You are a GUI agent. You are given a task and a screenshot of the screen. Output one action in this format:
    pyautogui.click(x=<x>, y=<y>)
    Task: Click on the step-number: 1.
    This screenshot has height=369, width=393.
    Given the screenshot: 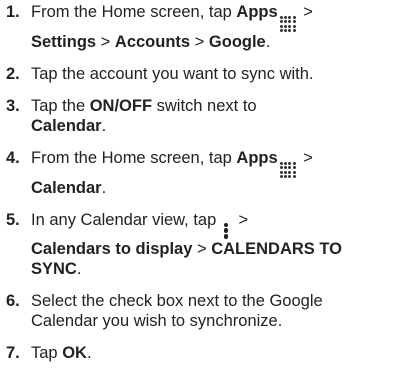 What is the action you would take?
    pyautogui.click(x=13, y=12)
    